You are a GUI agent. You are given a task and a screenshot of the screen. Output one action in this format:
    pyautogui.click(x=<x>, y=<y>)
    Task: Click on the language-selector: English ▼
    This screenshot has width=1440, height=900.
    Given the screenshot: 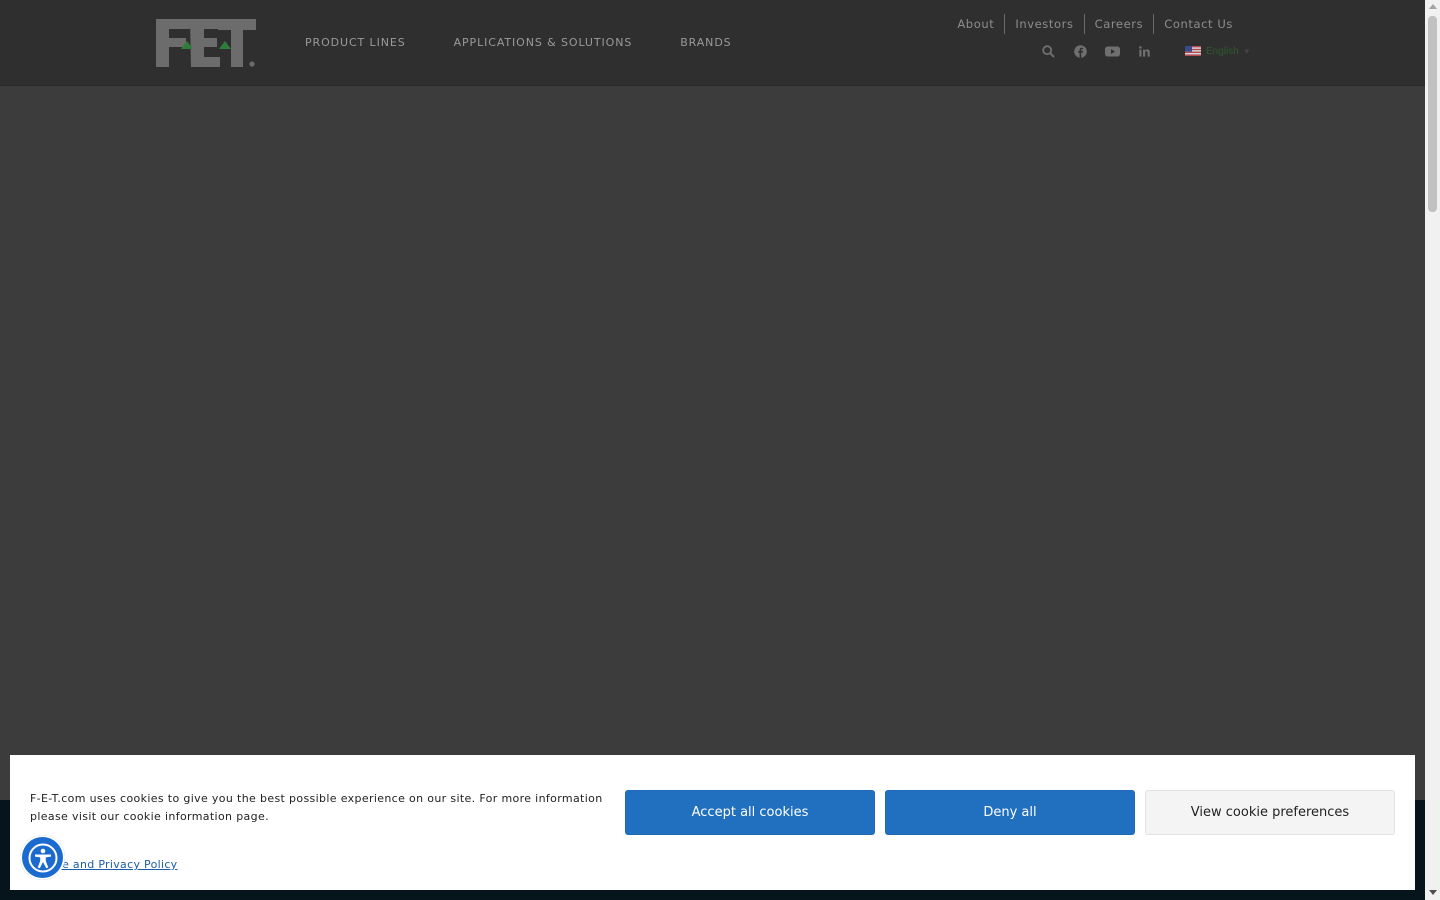 What is the action you would take?
    pyautogui.click(x=1218, y=51)
    